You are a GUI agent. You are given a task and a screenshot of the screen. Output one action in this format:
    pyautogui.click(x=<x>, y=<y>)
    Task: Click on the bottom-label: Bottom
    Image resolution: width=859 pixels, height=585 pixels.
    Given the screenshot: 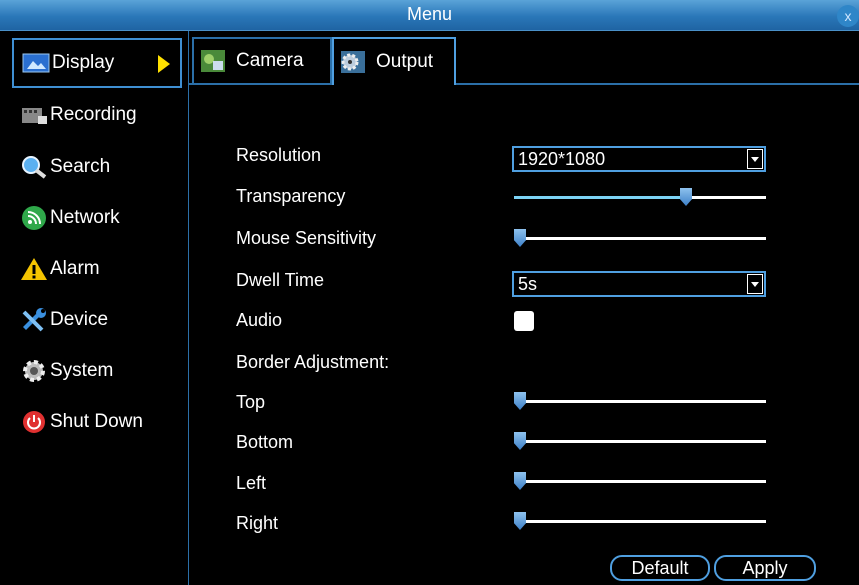 What is the action you would take?
    pyautogui.click(x=265, y=442)
    